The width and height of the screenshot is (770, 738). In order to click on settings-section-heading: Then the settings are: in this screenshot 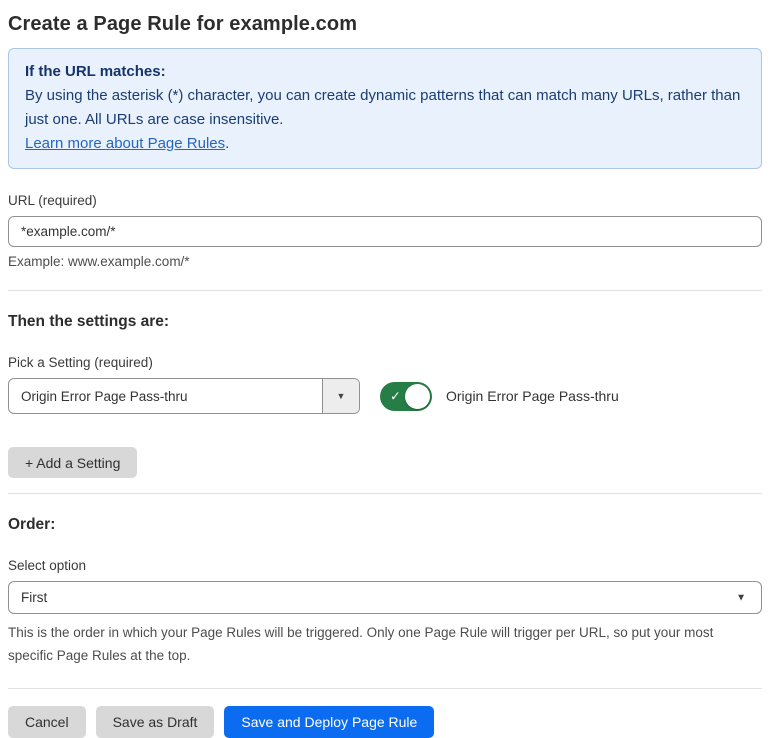, I will do `click(89, 321)`.